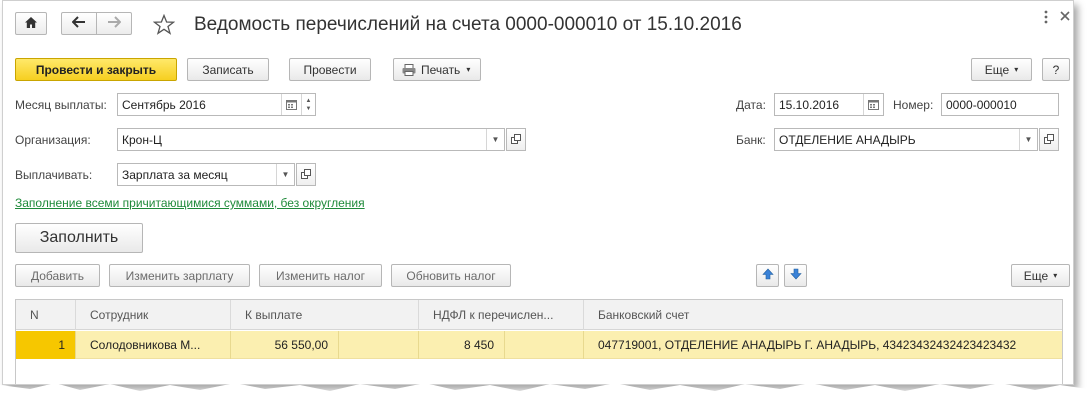 The height and width of the screenshot is (403, 1088). Describe the element at coordinates (96, 69) in the screenshot. I see `post-and-close-button: Провести и закрыть` at that location.